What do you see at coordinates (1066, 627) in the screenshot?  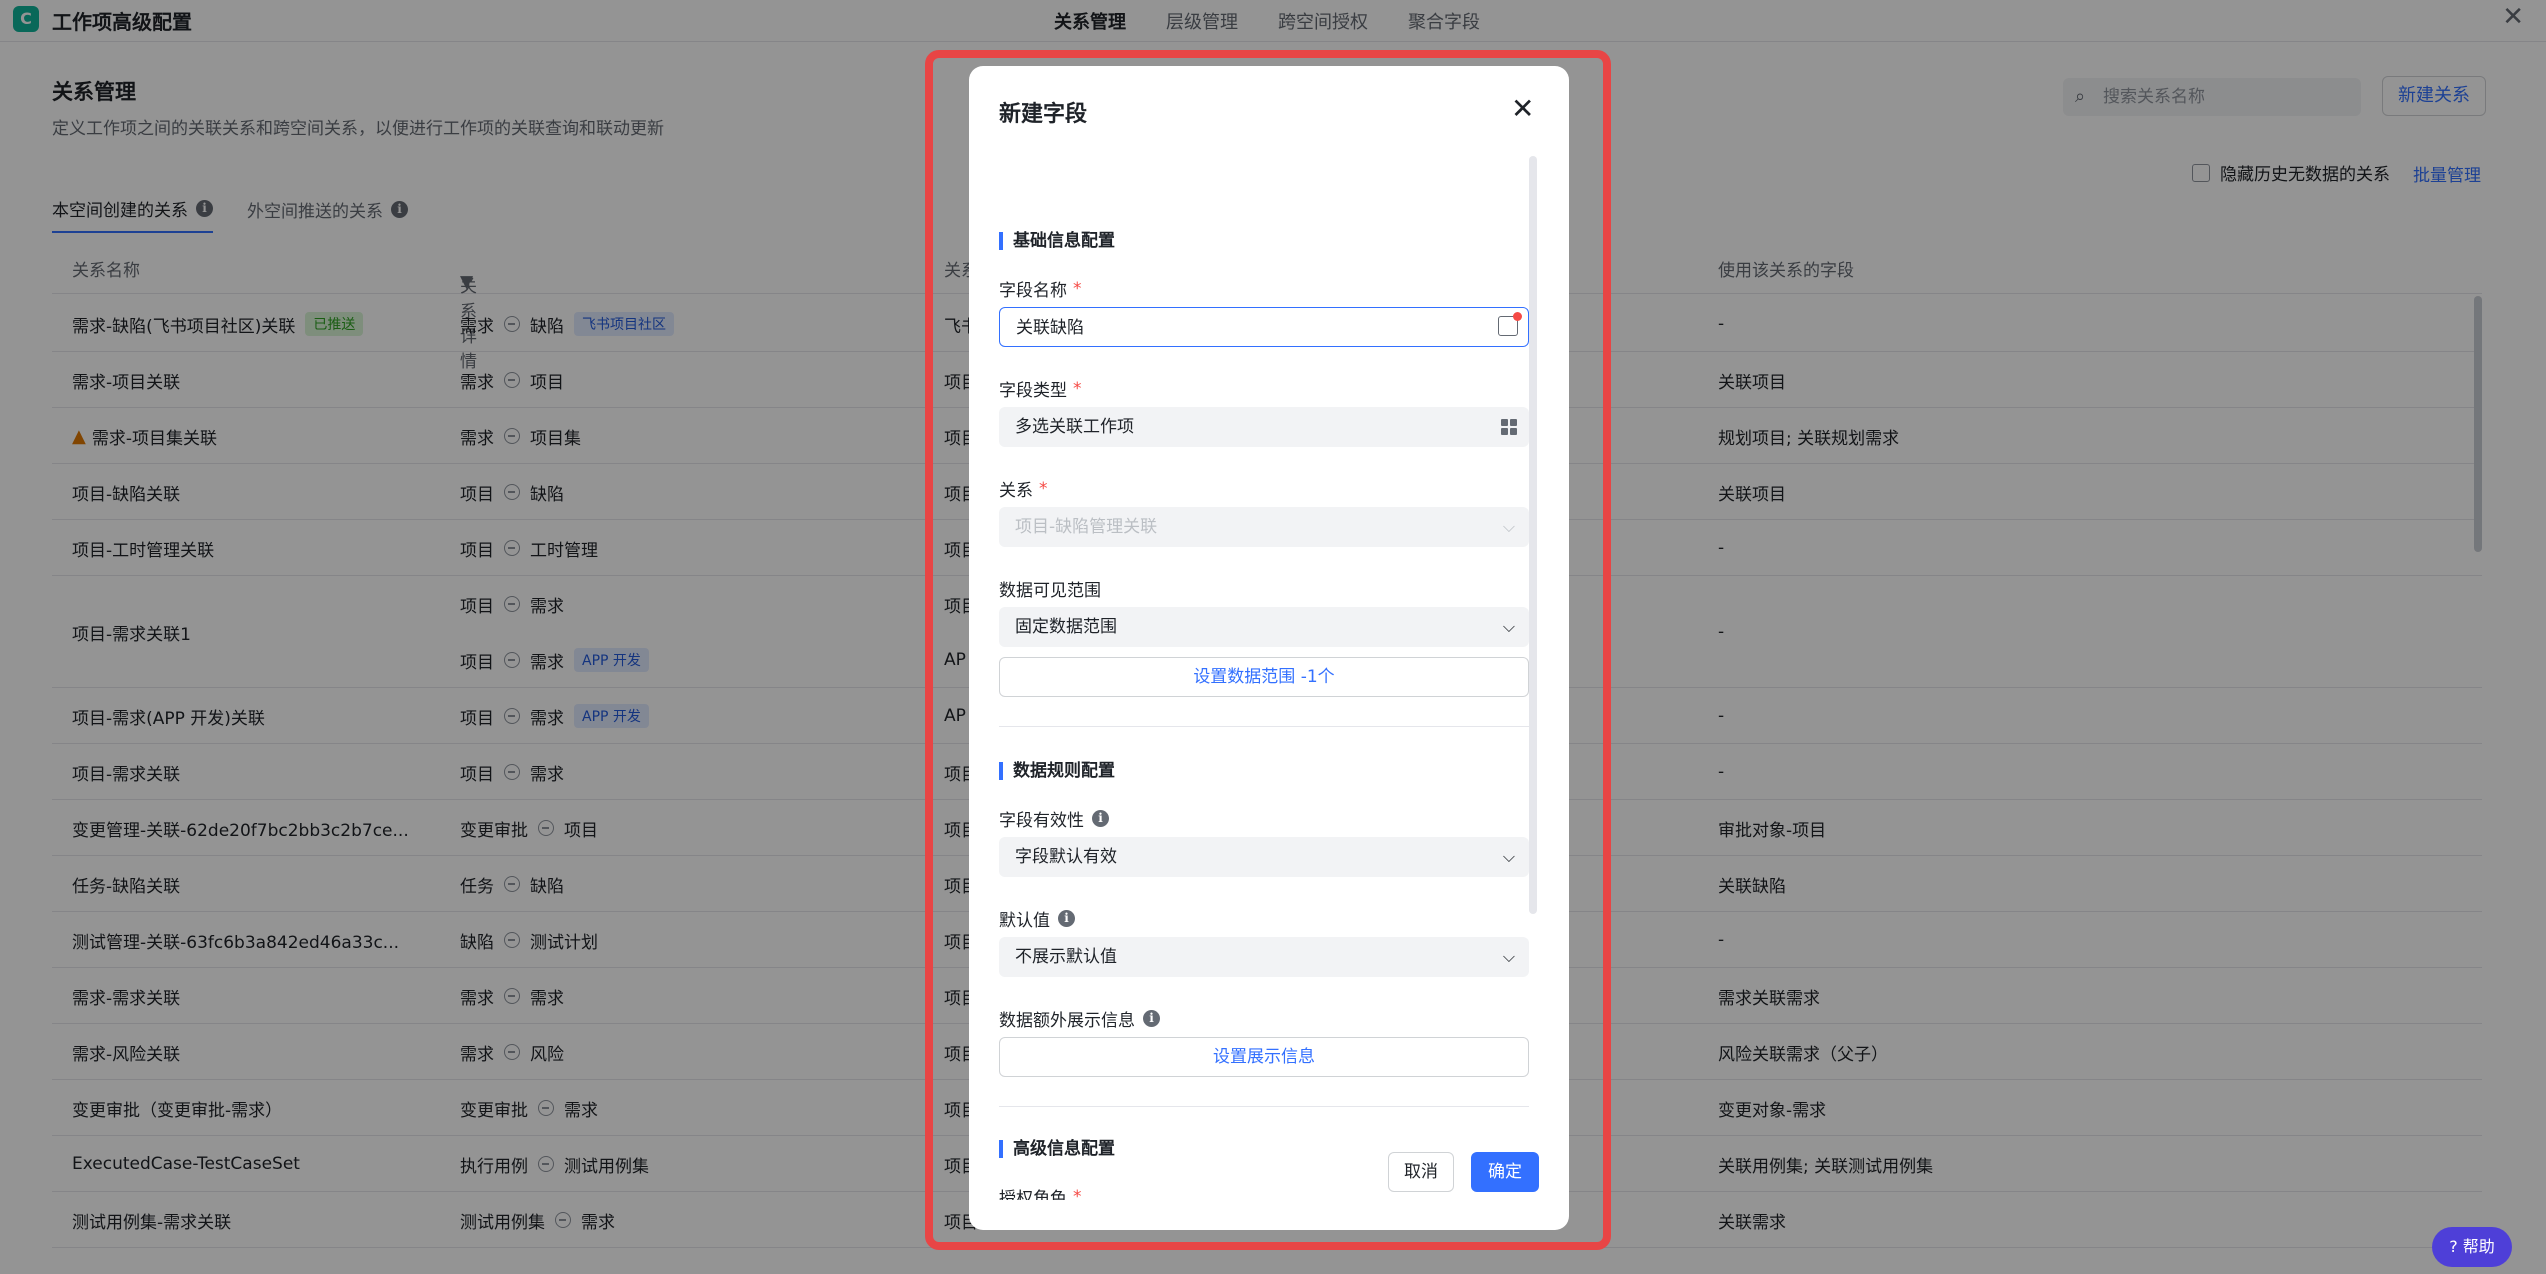 I see `visible-range-value: 固定数据范围` at bounding box center [1066, 627].